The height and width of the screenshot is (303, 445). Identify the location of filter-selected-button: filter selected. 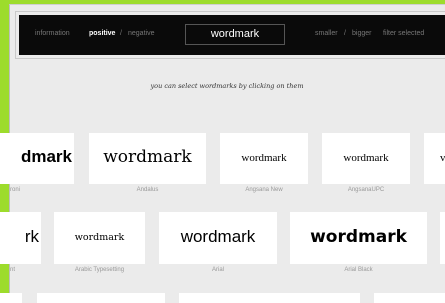
(403, 34).